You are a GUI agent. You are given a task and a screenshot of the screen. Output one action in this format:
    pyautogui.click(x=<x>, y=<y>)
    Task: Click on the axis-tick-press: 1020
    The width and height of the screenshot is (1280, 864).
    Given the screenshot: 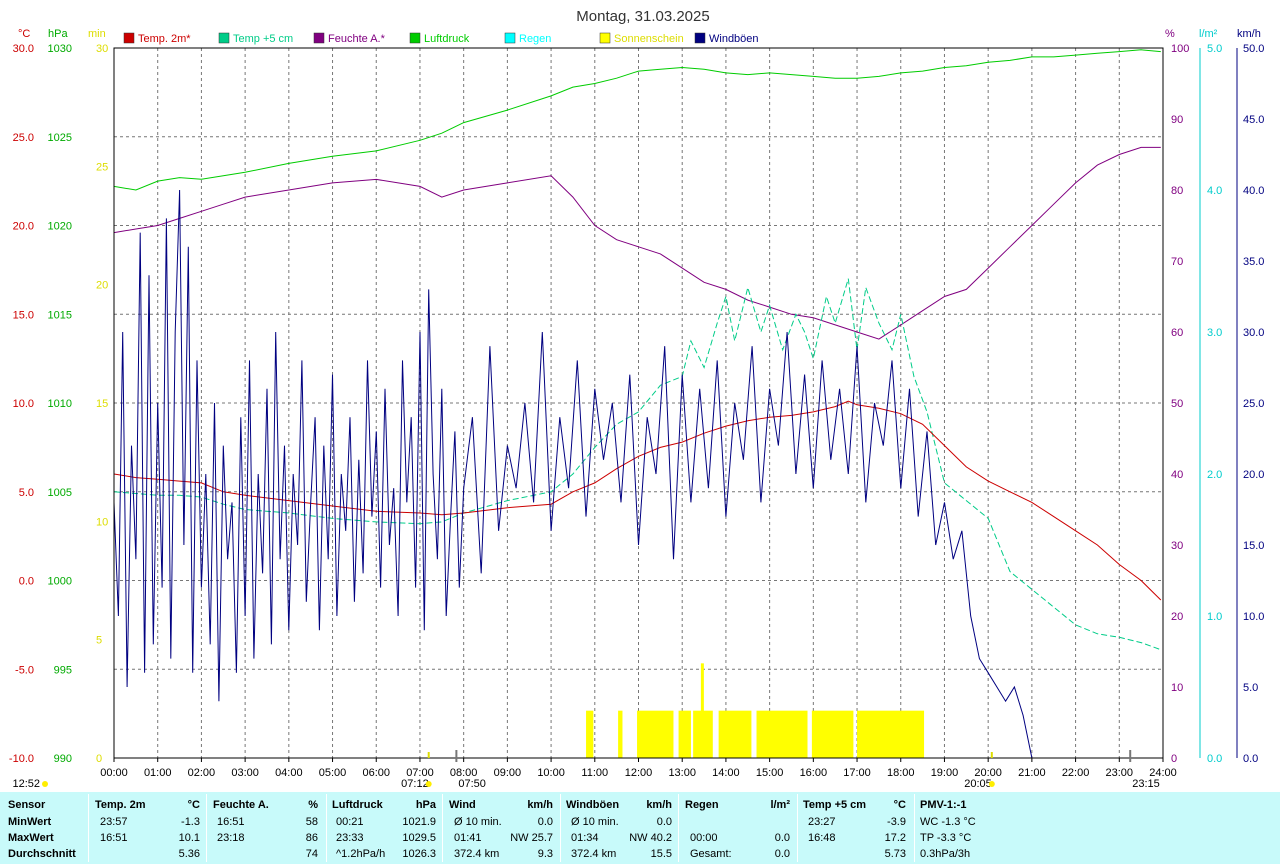 What is the action you would take?
    pyautogui.click(x=60, y=227)
    